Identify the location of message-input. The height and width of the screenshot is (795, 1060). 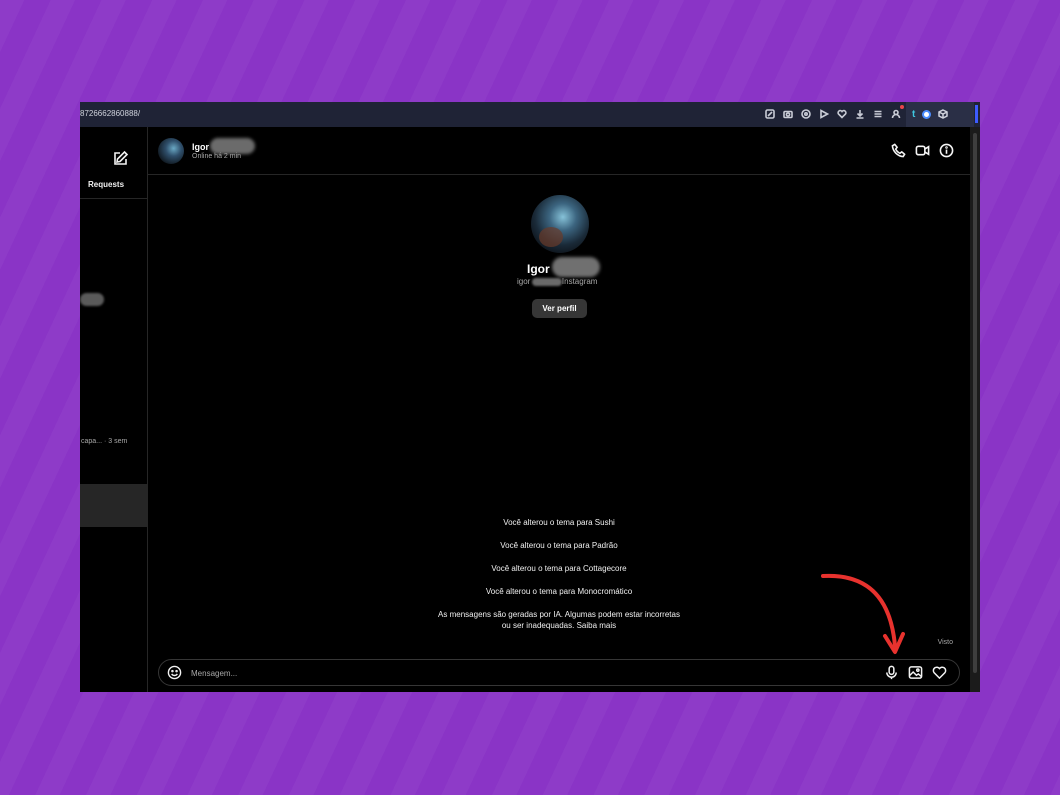
(516, 673).